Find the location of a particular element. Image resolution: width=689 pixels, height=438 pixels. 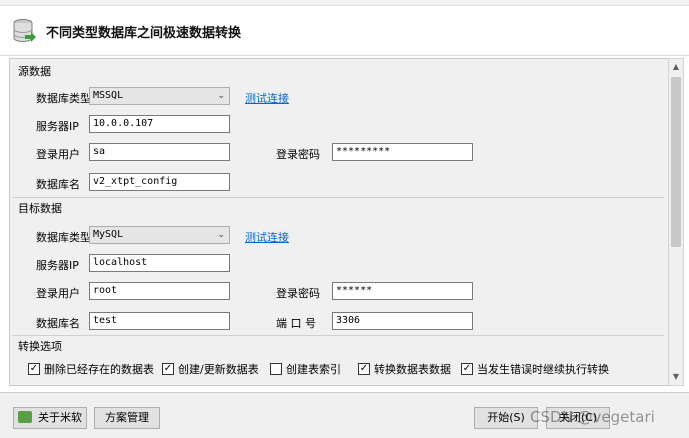

target-dbname-input: test is located at coordinates (159, 321).